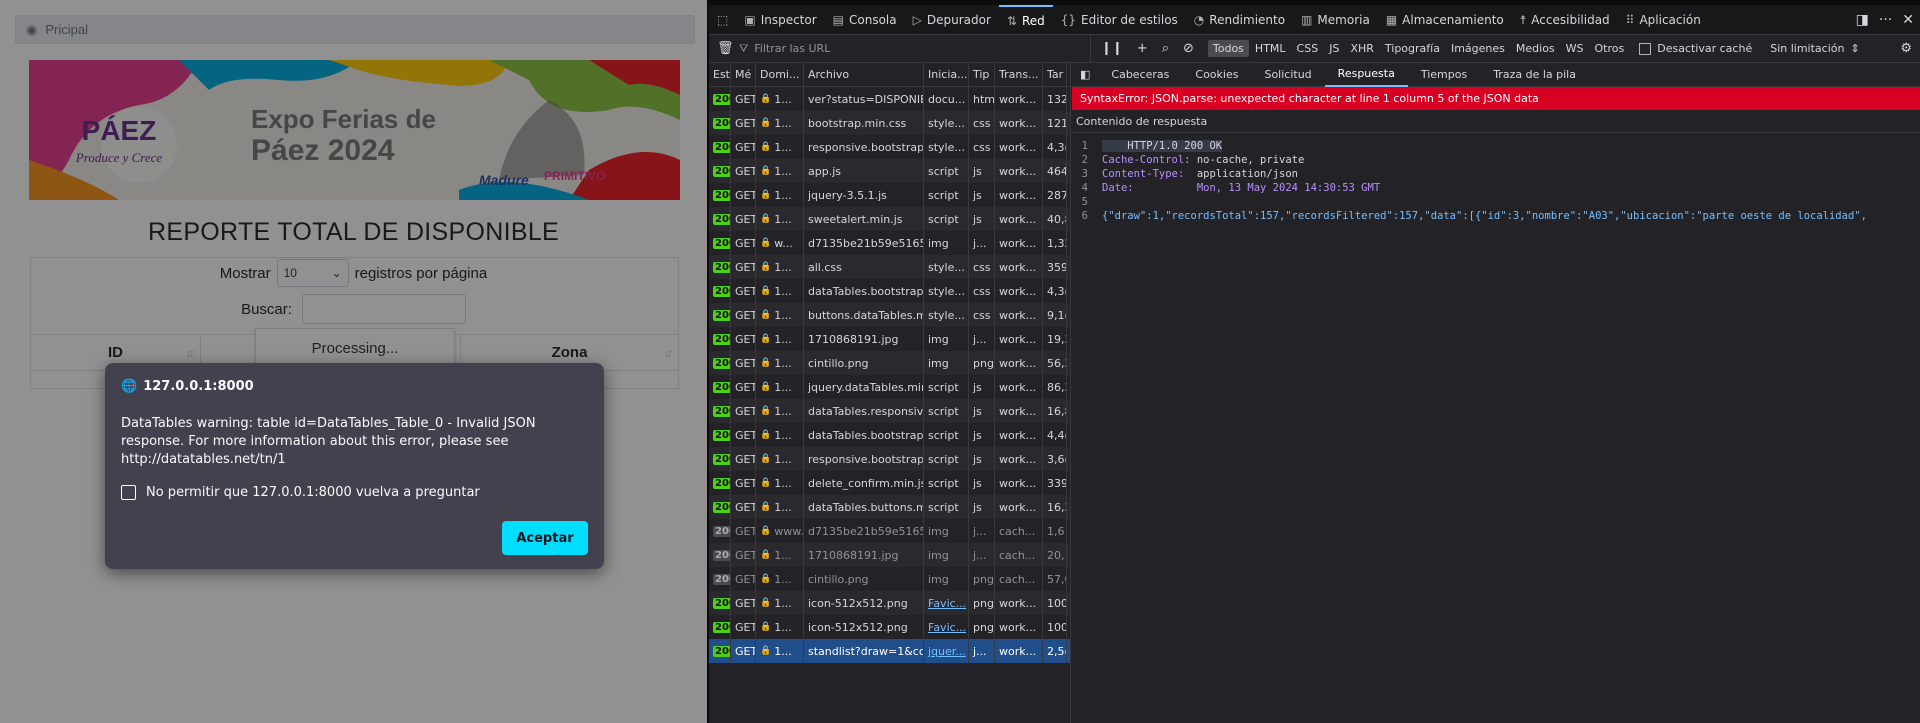 The height and width of the screenshot is (723, 1920). I want to click on type-filter-other: Otros, so click(1610, 48).